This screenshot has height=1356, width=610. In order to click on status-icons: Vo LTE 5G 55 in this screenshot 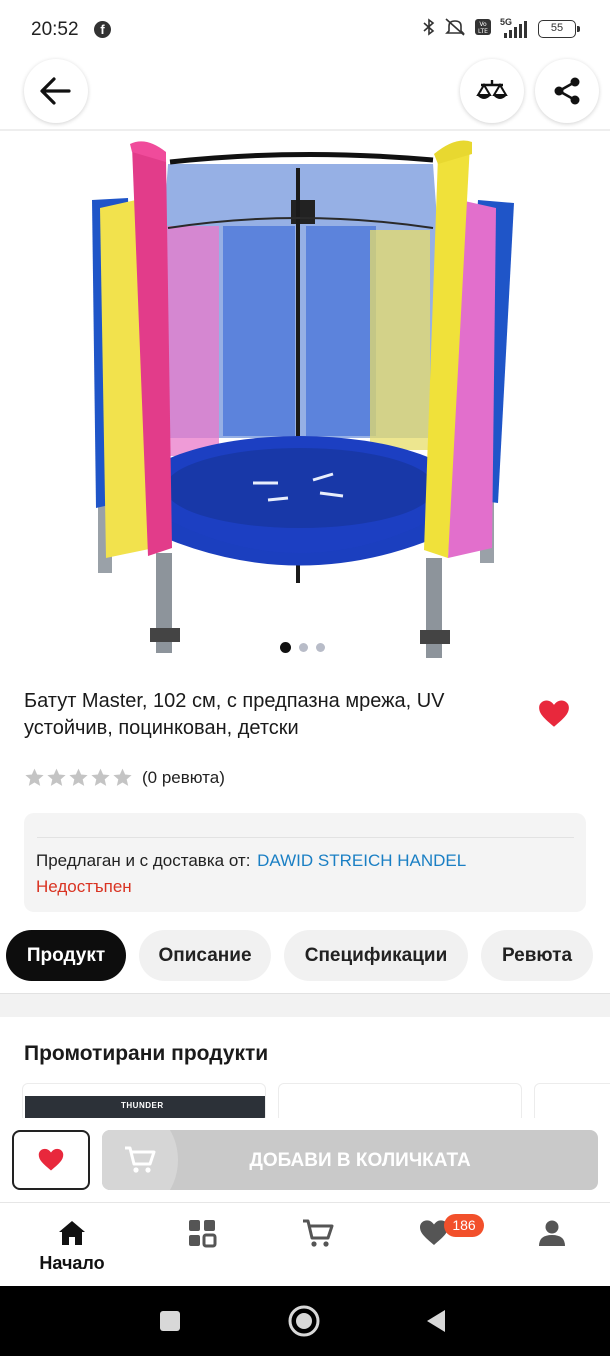, I will do `click(501, 28)`.